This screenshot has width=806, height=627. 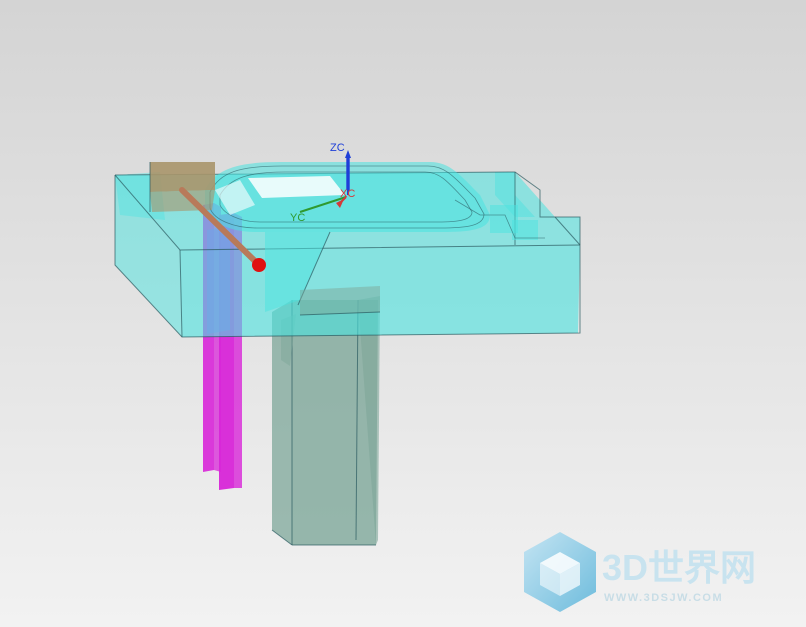 What do you see at coordinates (296, 187) in the screenshot?
I see `part-top-window` at bounding box center [296, 187].